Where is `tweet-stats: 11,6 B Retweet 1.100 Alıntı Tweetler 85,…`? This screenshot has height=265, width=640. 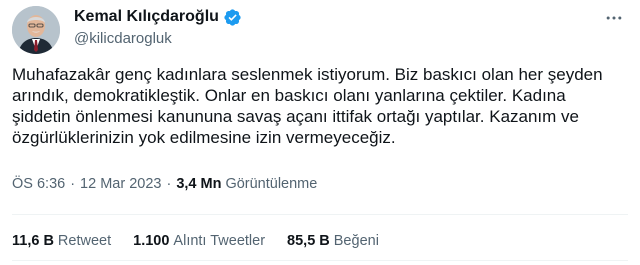
tweet-stats: 11,6 B Retweet 1.100 Alıntı Tweetler 85,… is located at coordinates (206, 241).